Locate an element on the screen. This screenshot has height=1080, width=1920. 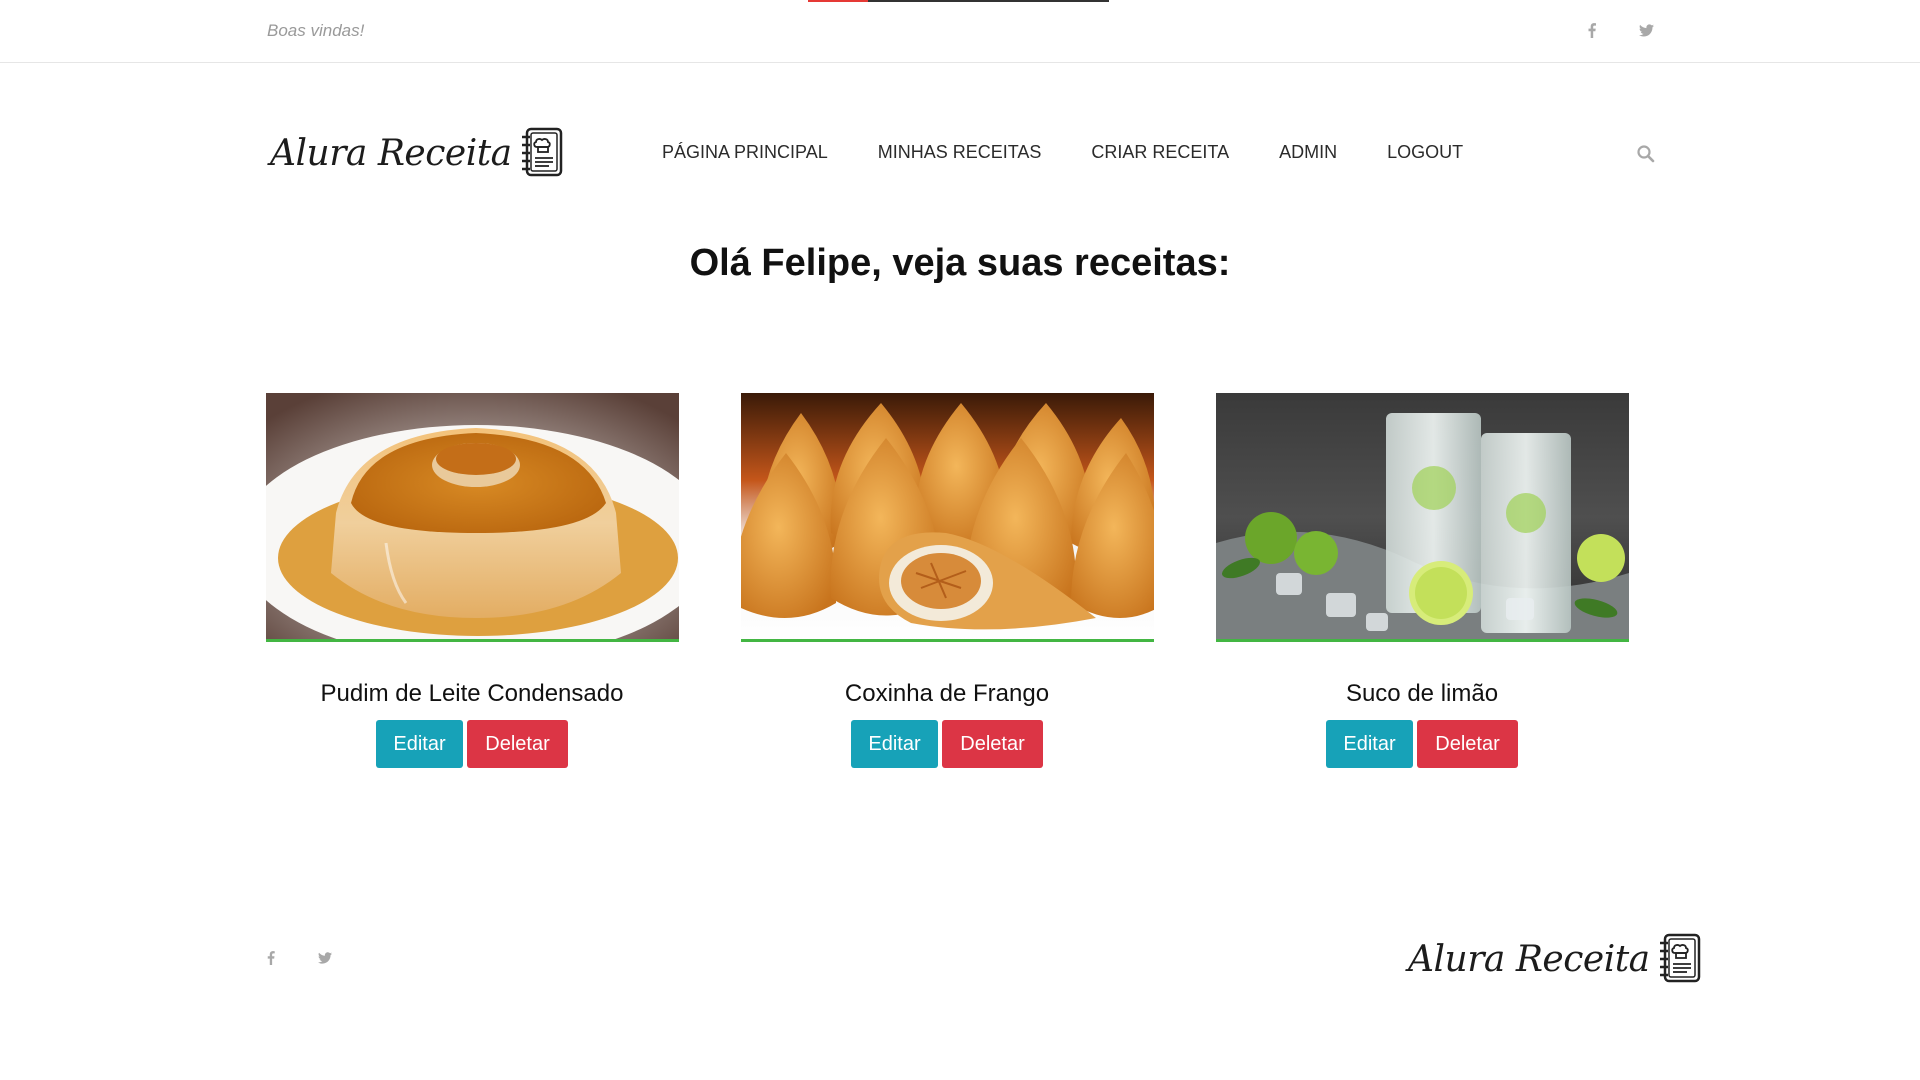
site-logo: Alura Receita is located at coordinates (418, 153).